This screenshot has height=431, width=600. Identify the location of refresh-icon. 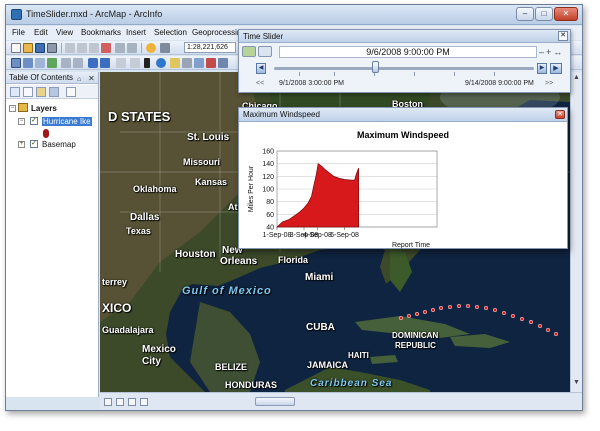
(132, 402).